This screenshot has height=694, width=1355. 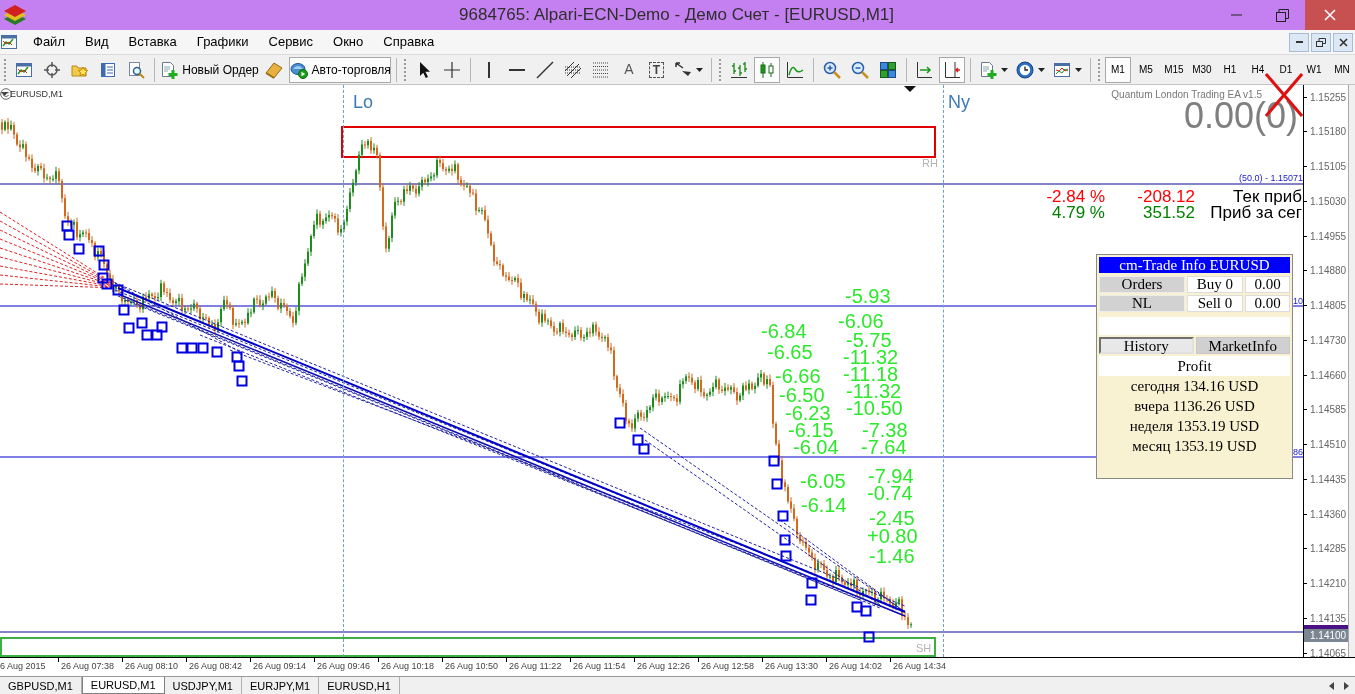 What do you see at coordinates (1328, 305) in the screenshot?
I see `price-axis-label: 1.14805` at bounding box center [1328, 305].